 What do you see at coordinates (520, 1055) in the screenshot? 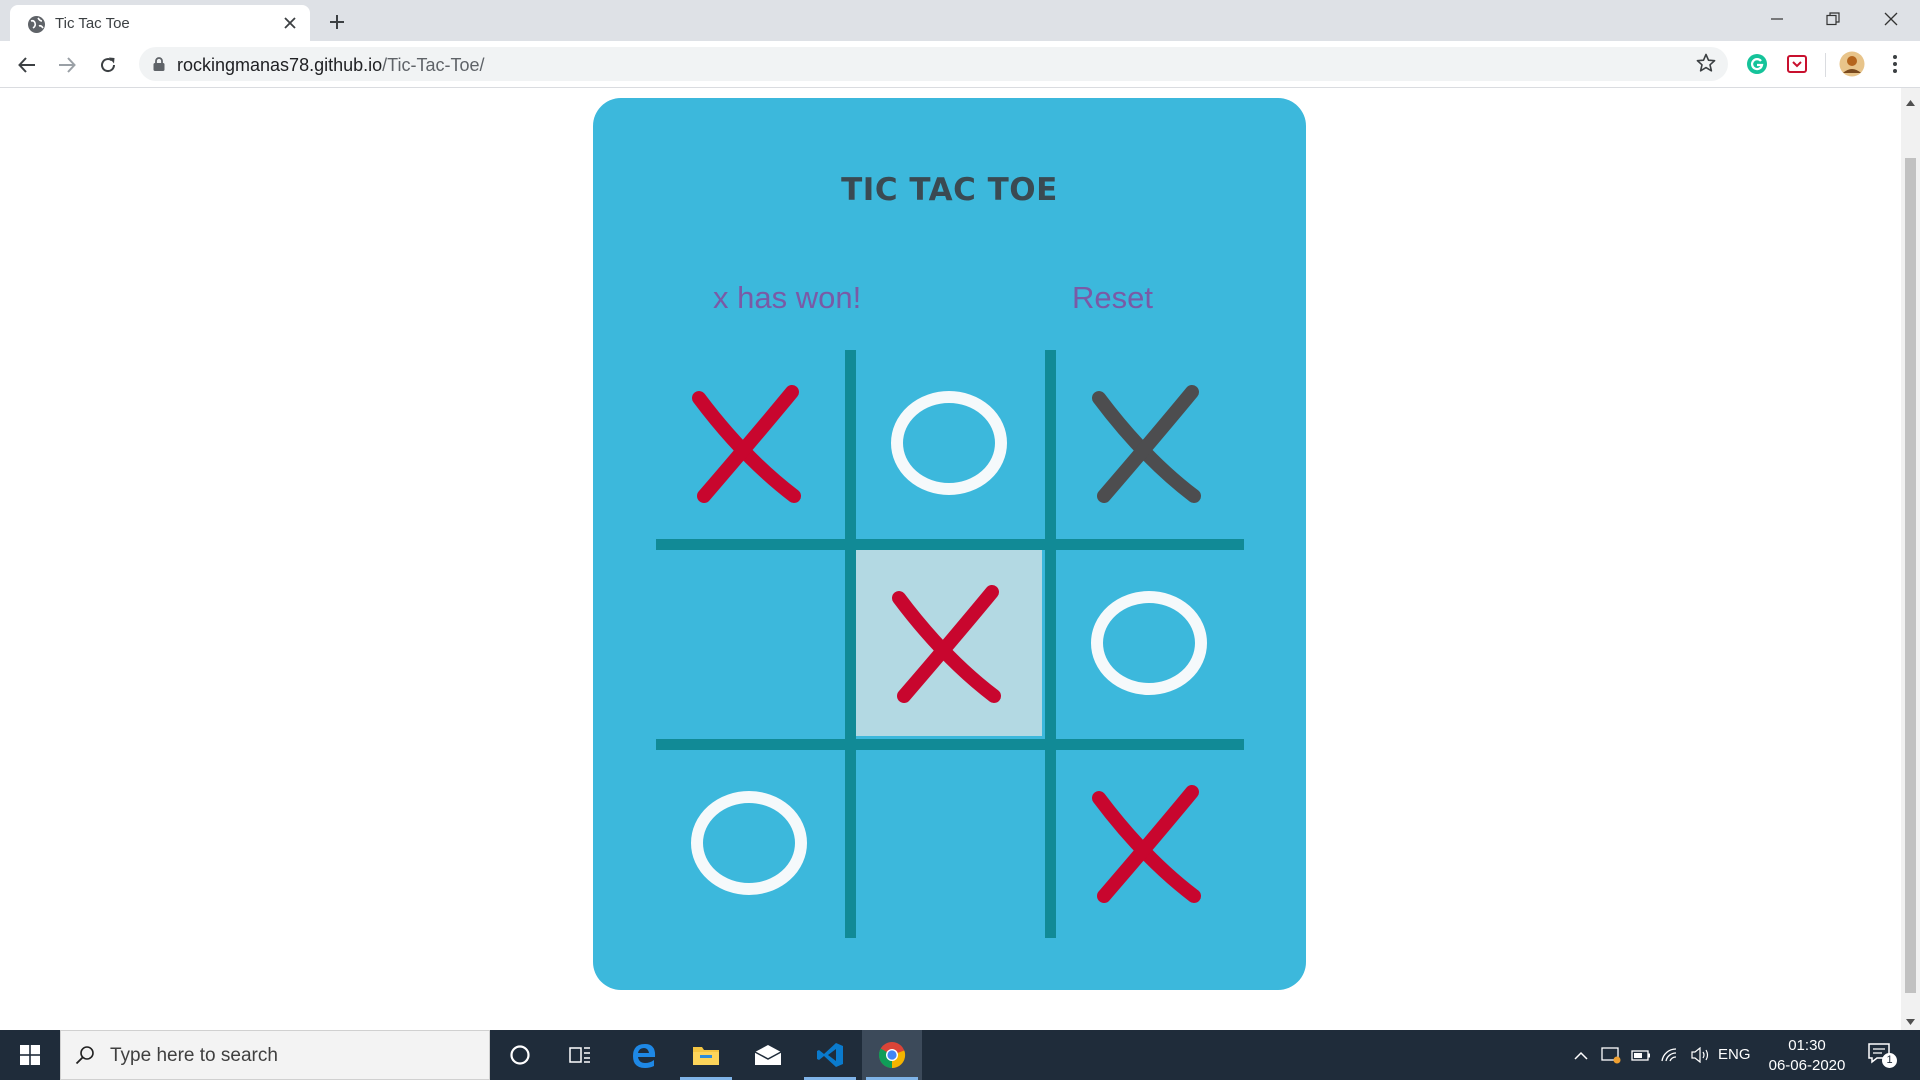
I see `cortana-icon` at bounding box center [520, 1055].